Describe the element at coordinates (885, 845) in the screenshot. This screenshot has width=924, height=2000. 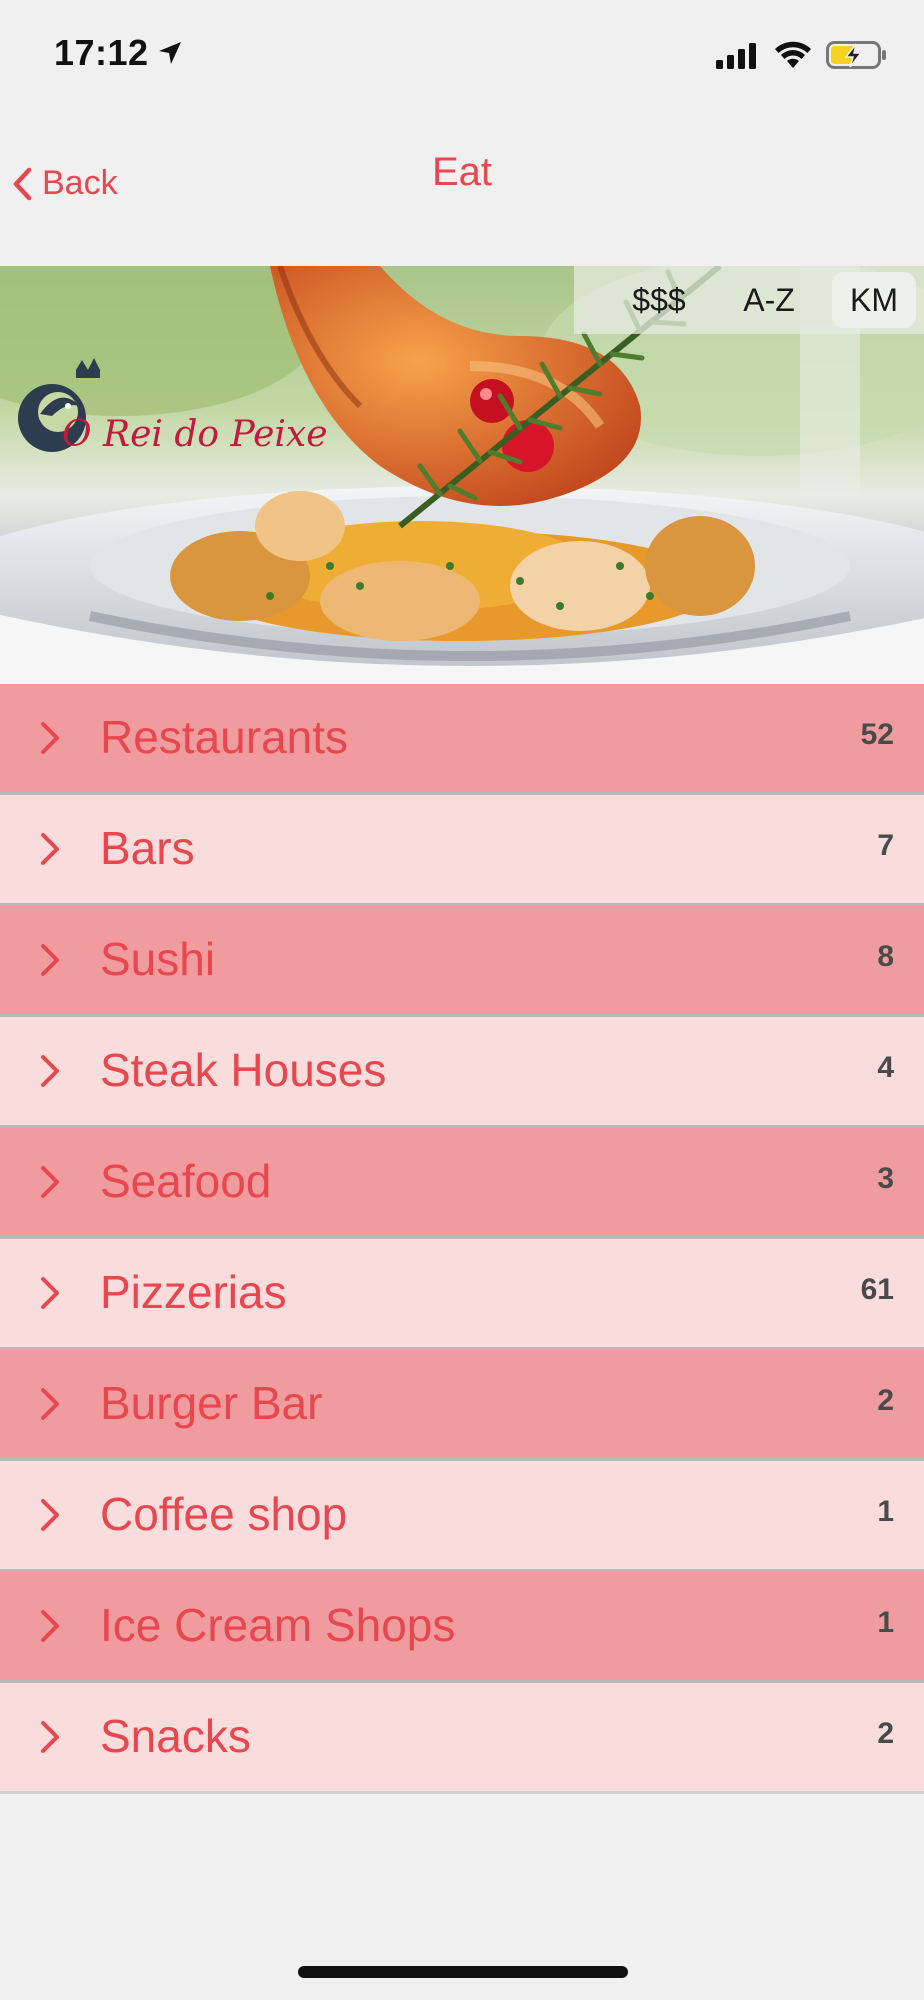
I see `category-count: 7` at that location.